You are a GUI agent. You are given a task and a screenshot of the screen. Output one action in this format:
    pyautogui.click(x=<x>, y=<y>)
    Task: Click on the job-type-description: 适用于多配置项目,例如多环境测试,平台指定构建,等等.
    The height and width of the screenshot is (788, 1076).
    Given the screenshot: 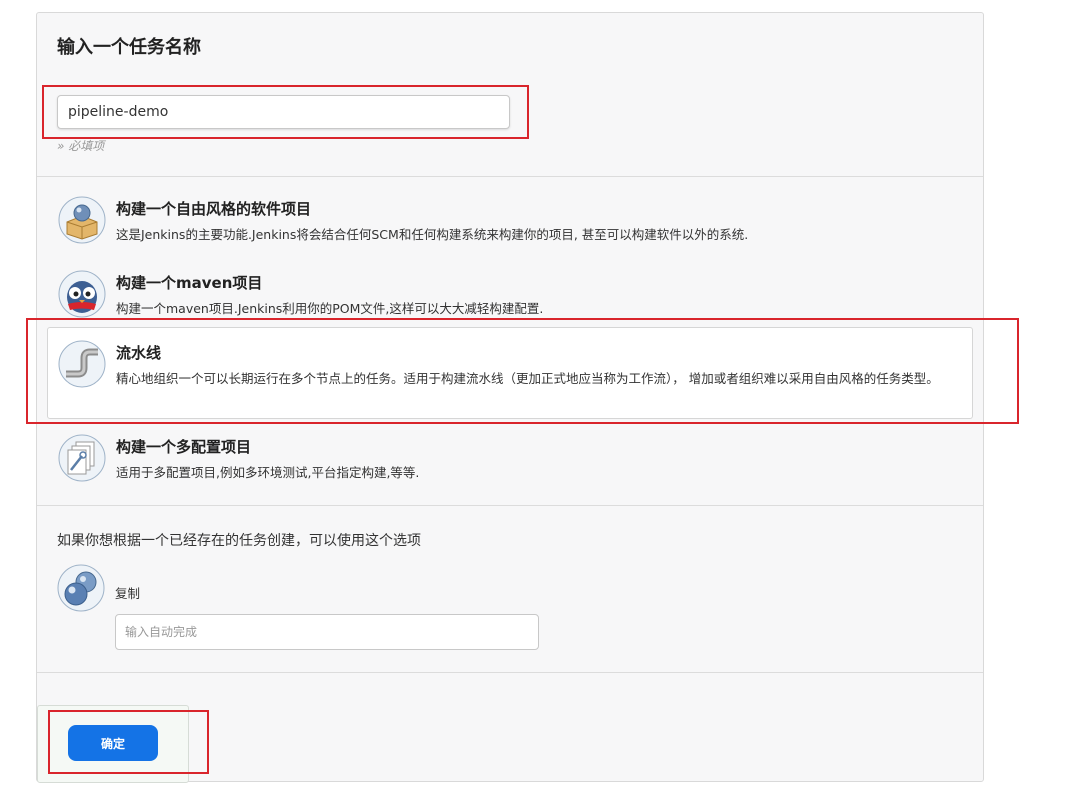 What is the action you would take?
    pyautogui.click(x=268, y=472)
    